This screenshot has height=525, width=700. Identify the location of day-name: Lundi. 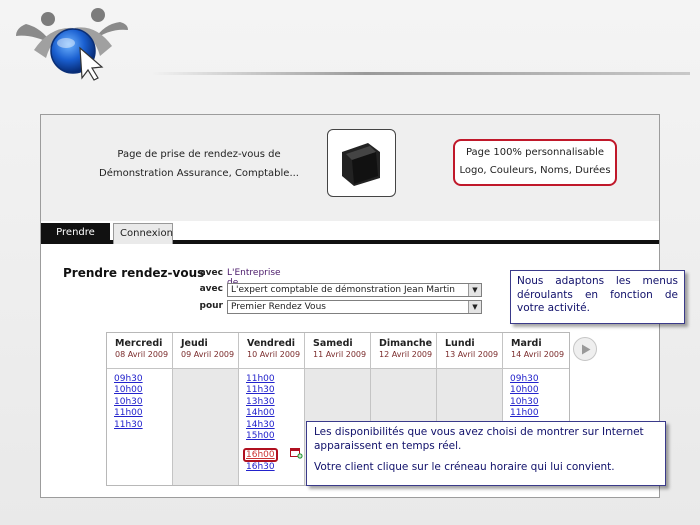
(460, 343).